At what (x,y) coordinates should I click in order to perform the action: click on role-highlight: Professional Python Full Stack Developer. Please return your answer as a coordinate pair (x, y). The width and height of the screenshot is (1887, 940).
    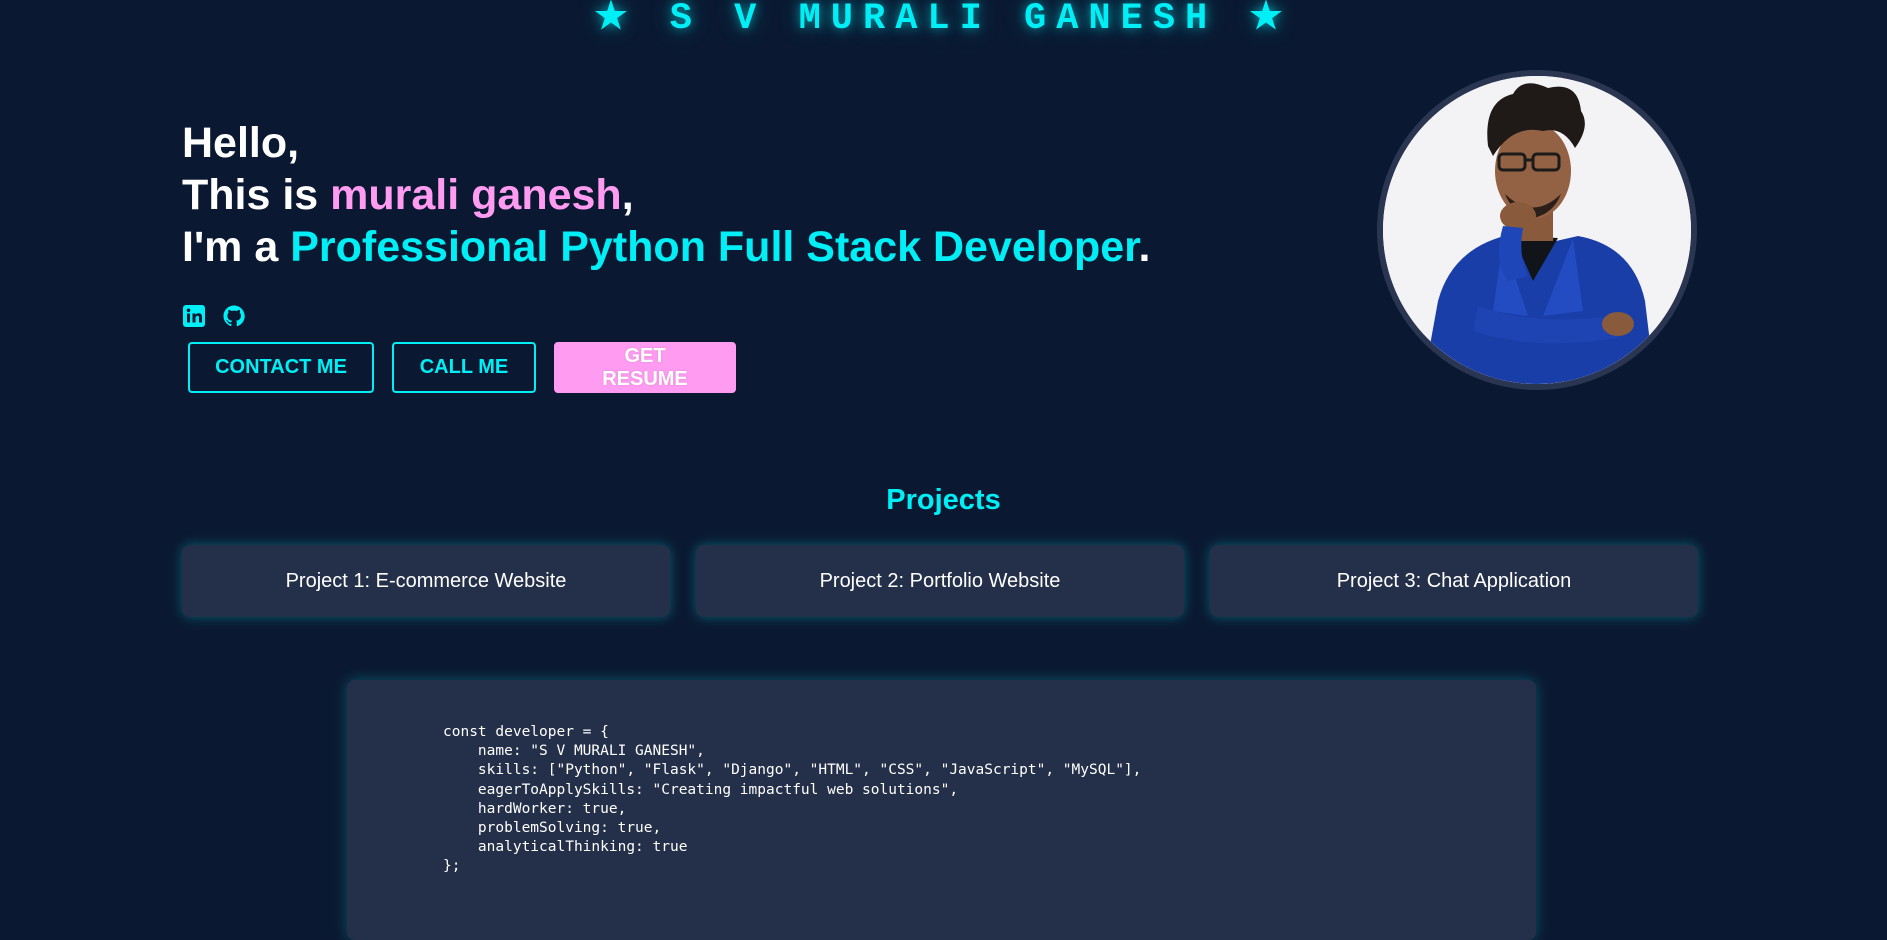
    Looking at the image, I should click on (714, 247).